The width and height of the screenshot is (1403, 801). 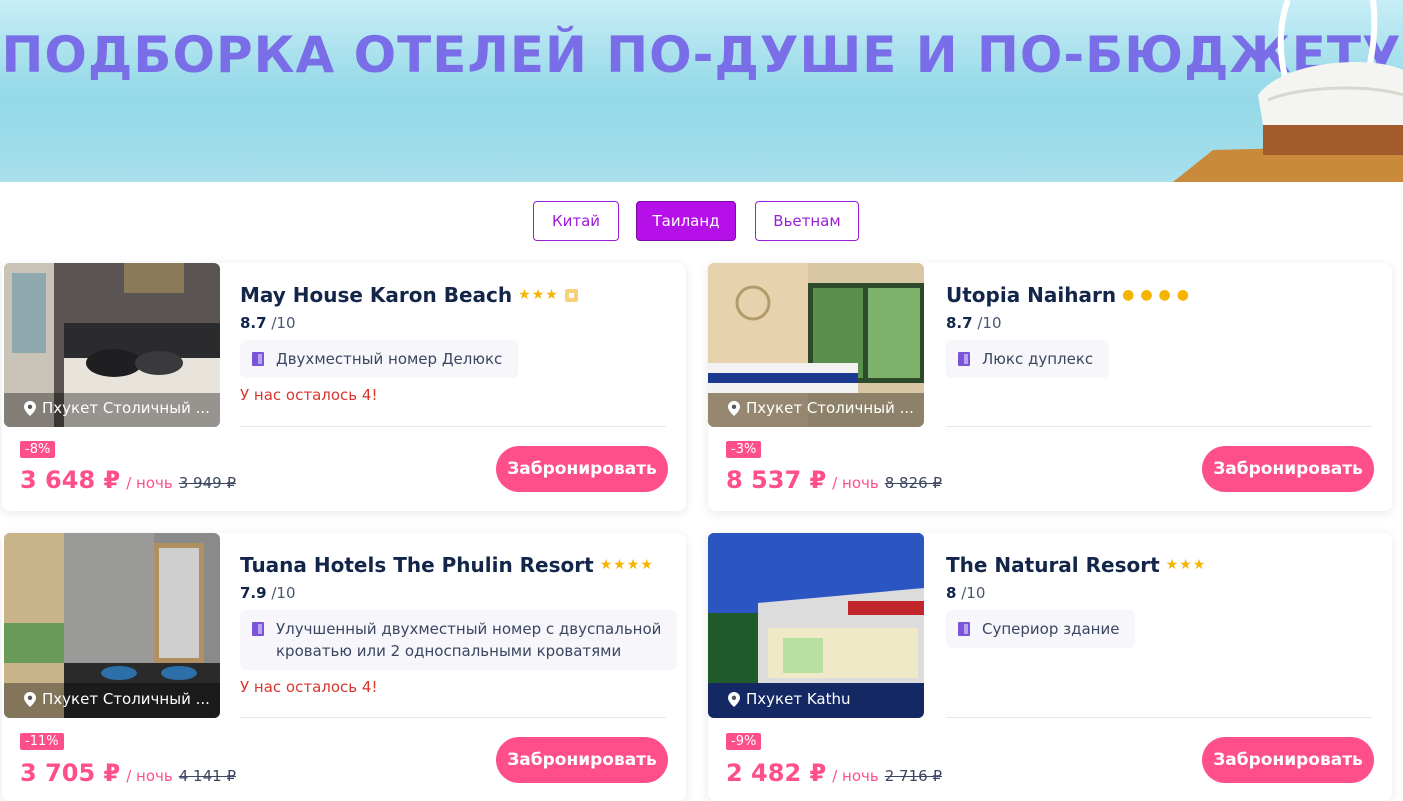 What do you see at coordinates (807, 221) in the screenshot?
I see `tab-vietnam: Вьетнам` at bounding box center [807, 221].